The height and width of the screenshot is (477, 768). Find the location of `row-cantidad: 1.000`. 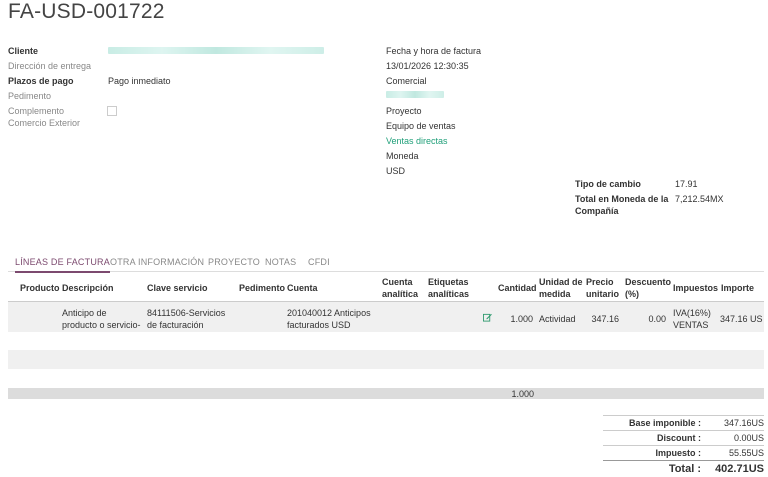

row-cantidad: 1.000 is located at coordinates (521, 319).